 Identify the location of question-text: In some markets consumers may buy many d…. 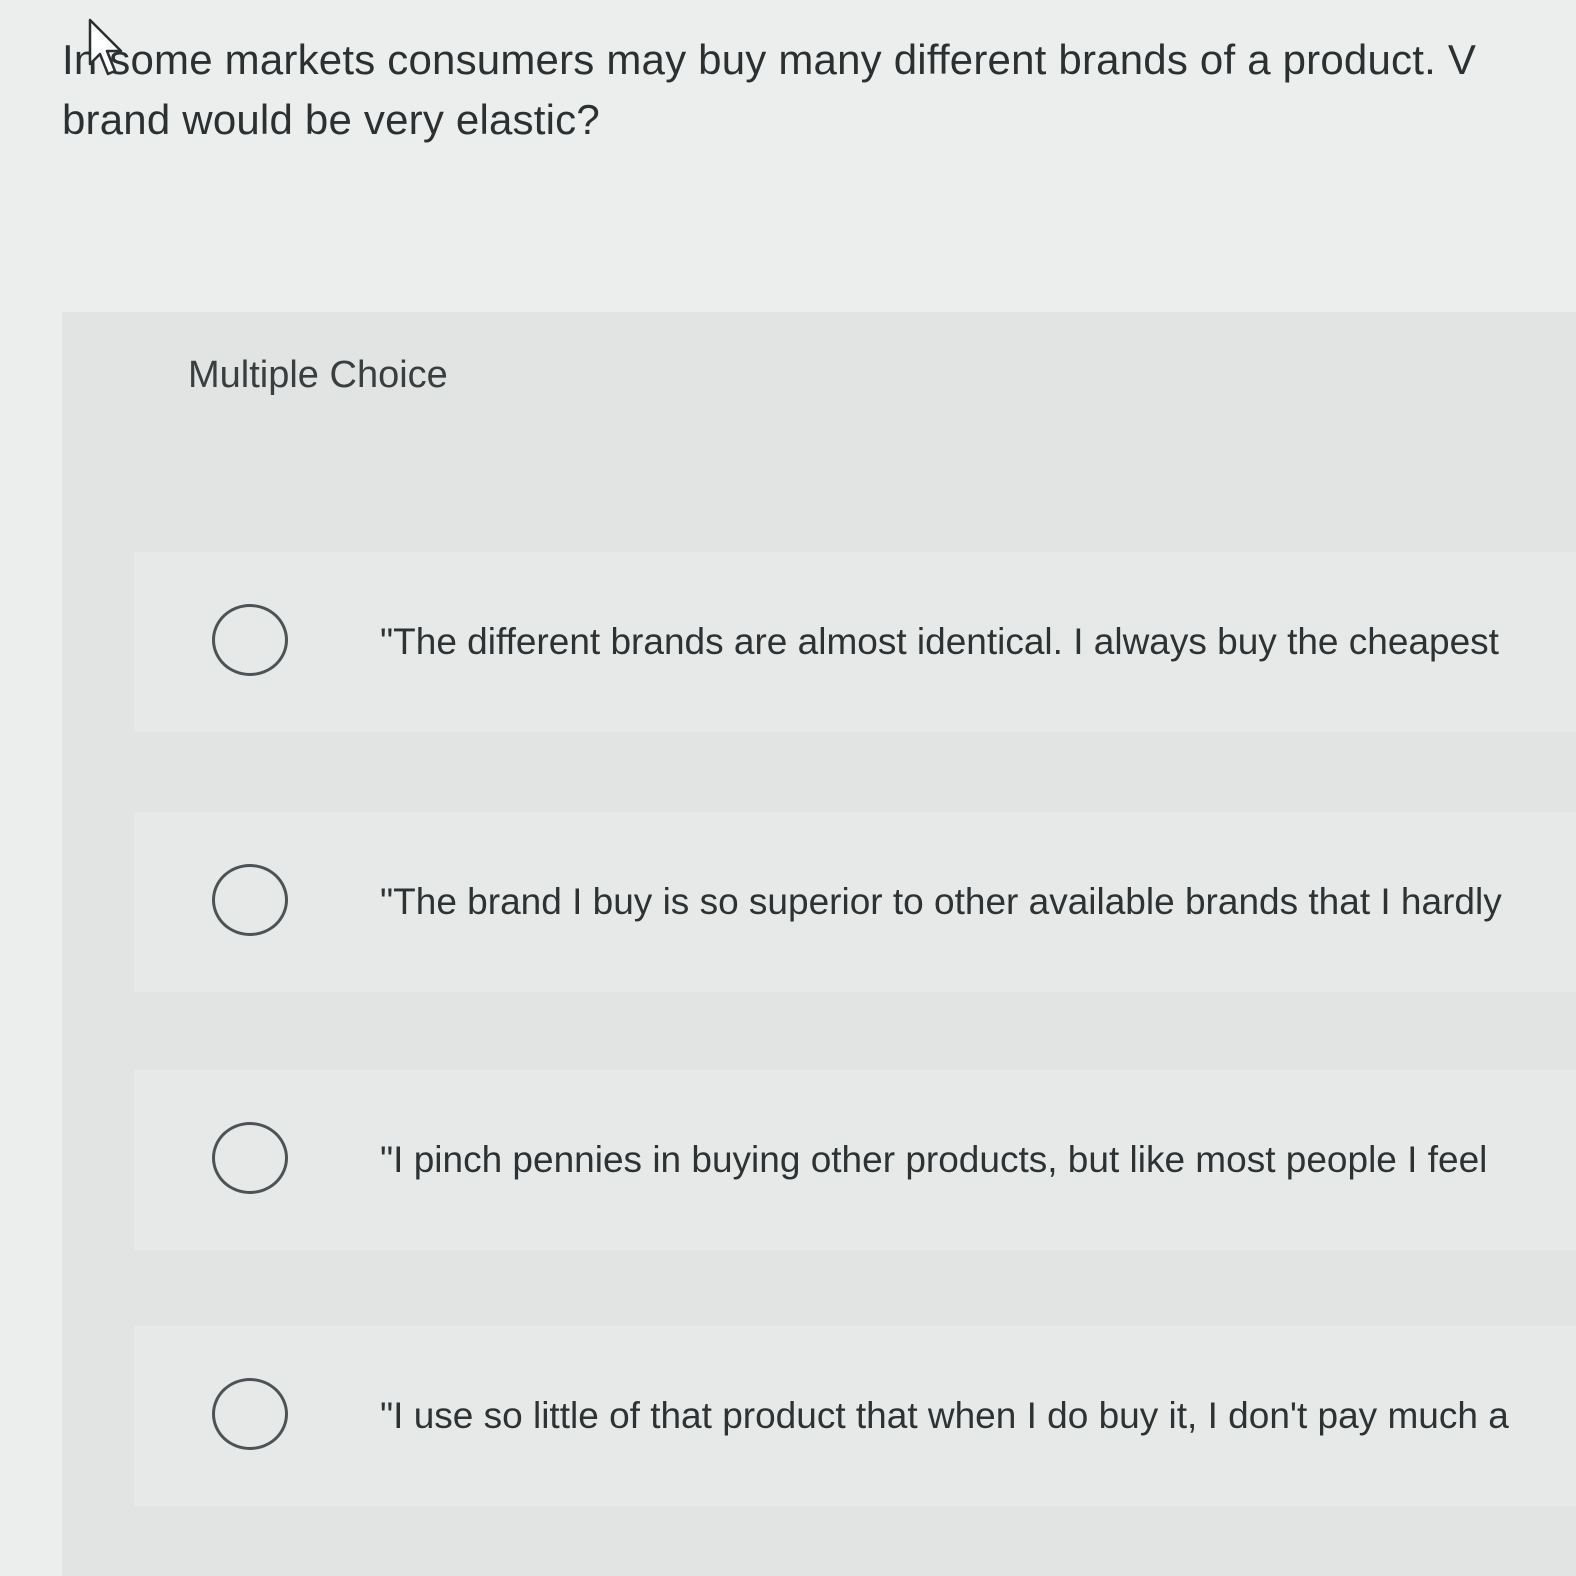
(819, 90).